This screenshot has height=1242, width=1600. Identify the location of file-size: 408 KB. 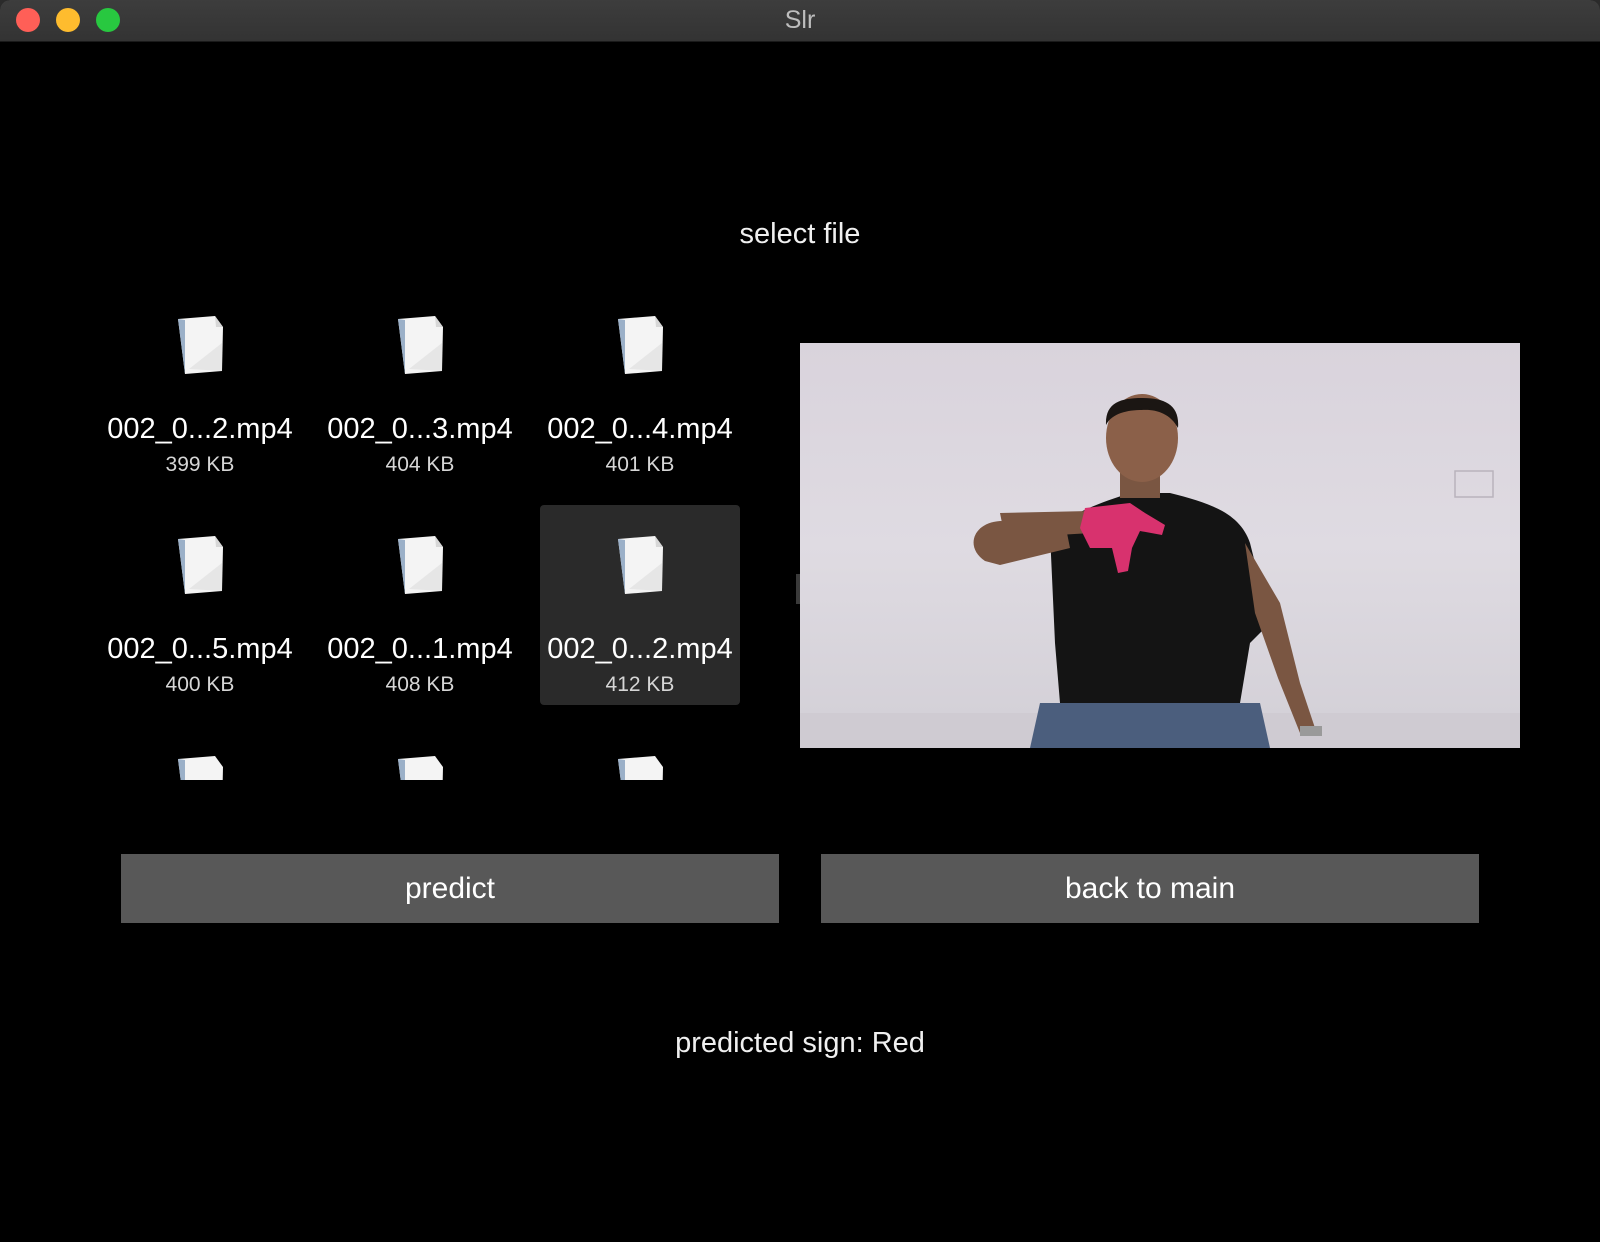
(420, 684).